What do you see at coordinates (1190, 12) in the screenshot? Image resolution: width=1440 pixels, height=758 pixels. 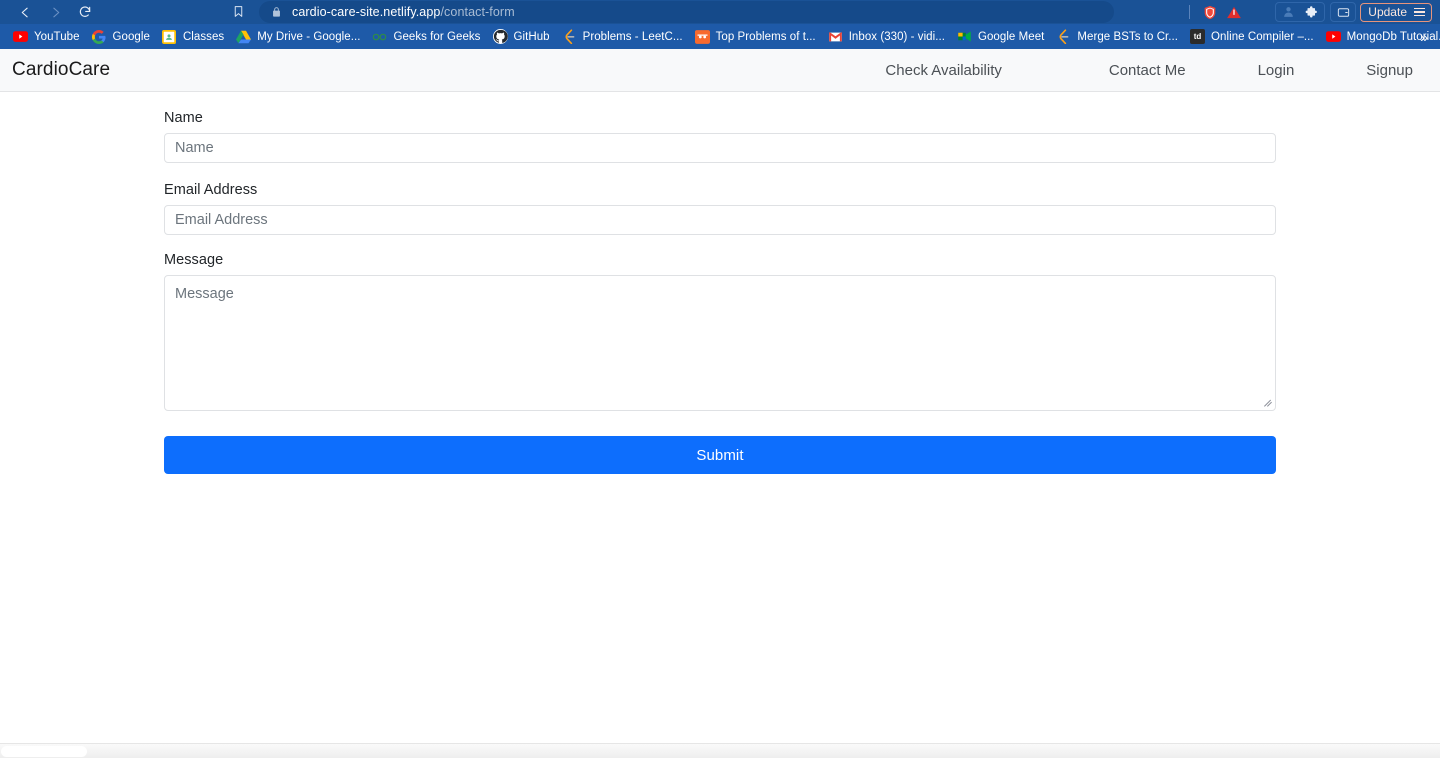 I see `toolbar-divider` at bounding box center [1190, 12].